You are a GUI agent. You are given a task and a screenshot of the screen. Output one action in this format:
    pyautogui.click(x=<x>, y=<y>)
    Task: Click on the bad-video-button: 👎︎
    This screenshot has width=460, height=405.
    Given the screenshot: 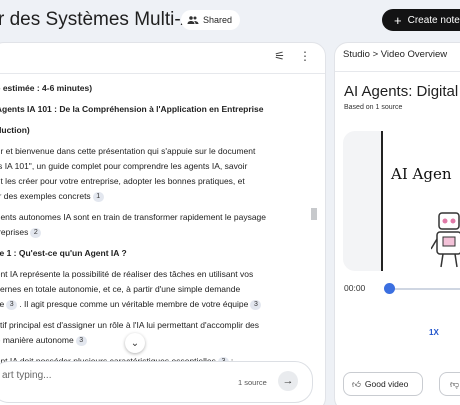 What is the action you would take?
    pyautogui.click(x=449, y=384)
    